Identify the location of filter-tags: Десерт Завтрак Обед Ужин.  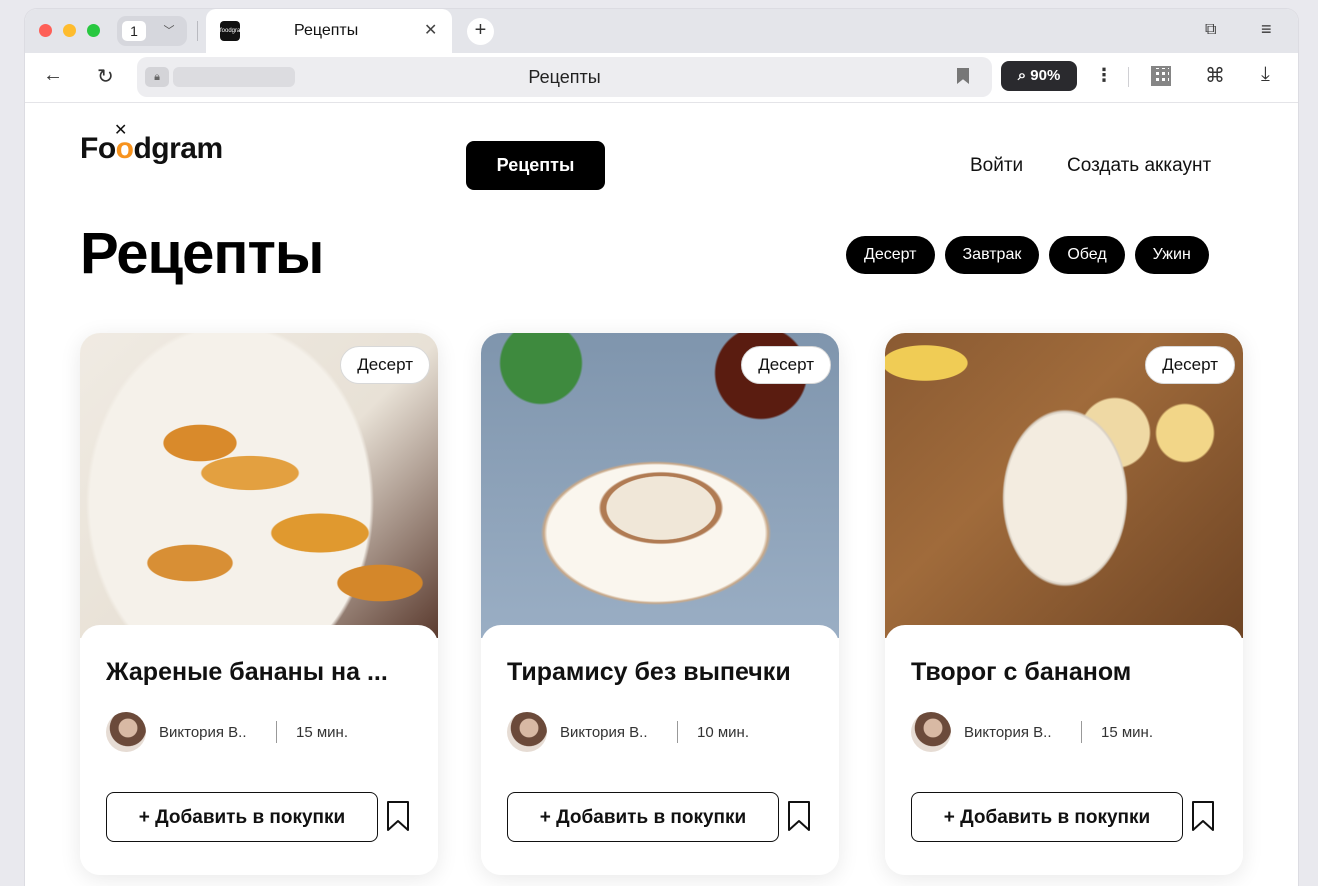
(1027, 256).